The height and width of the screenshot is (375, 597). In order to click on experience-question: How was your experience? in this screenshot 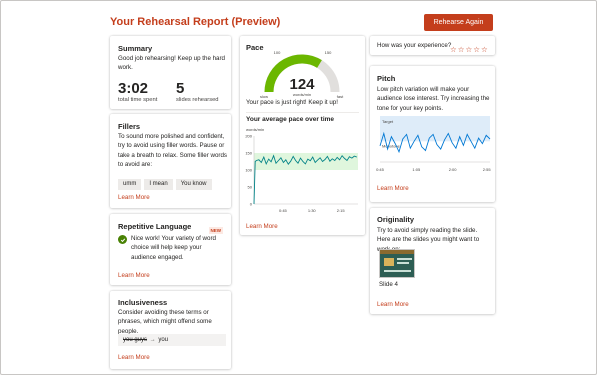, I will do `click(414, 45)`.